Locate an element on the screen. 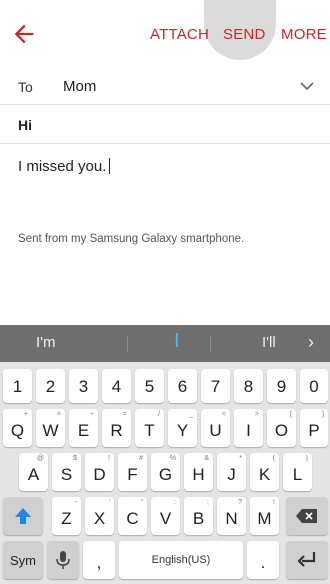  backspace-key is located at coordinates (307, 516).